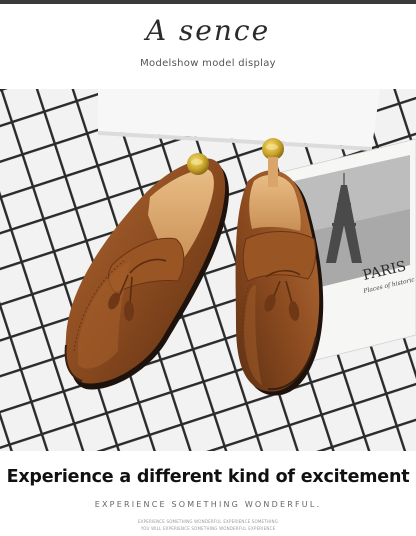 Image resolution: width=416 pixels, height=536 pixels. Describe the element at coordinates (208, 30) in the screenshot. I see `brand-logo: A sence` at that location.